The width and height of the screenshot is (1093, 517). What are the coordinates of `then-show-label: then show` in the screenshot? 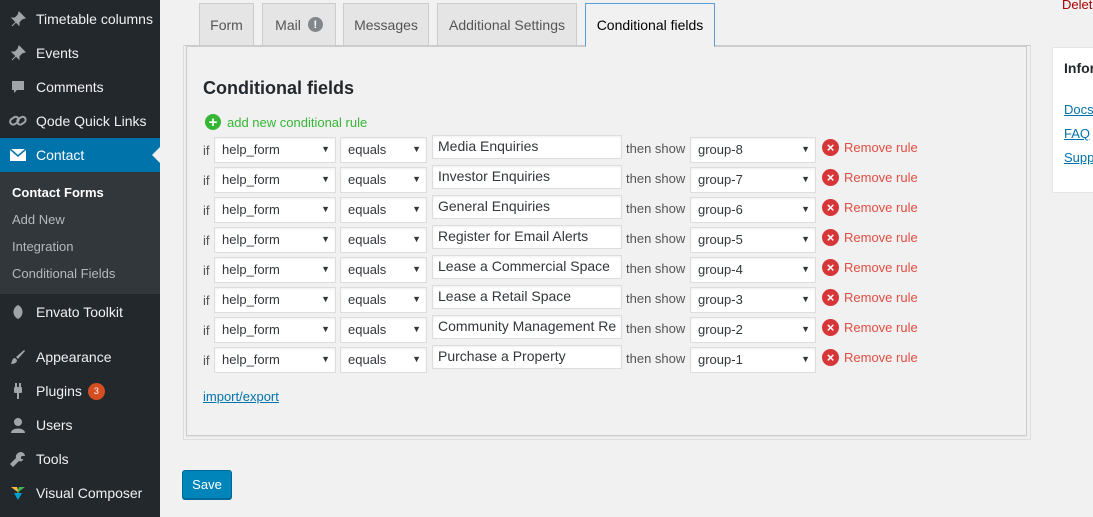 It's located at (656, 238).